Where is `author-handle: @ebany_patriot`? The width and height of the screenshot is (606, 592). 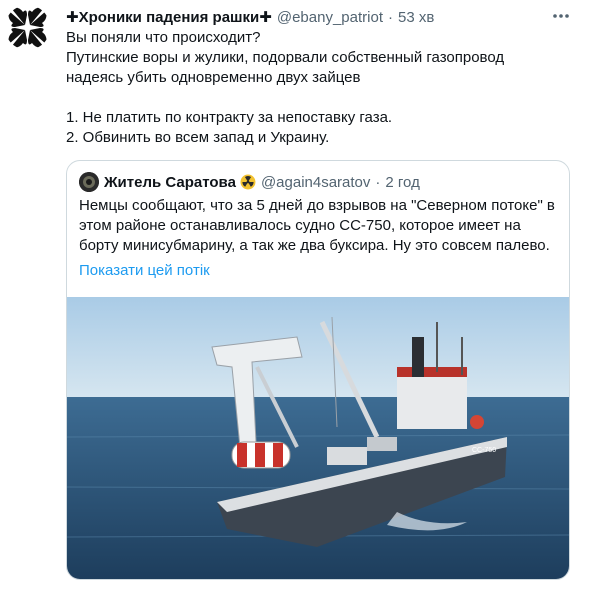
author-handle: @ebany_patriot is located at coordinates (330, 17).